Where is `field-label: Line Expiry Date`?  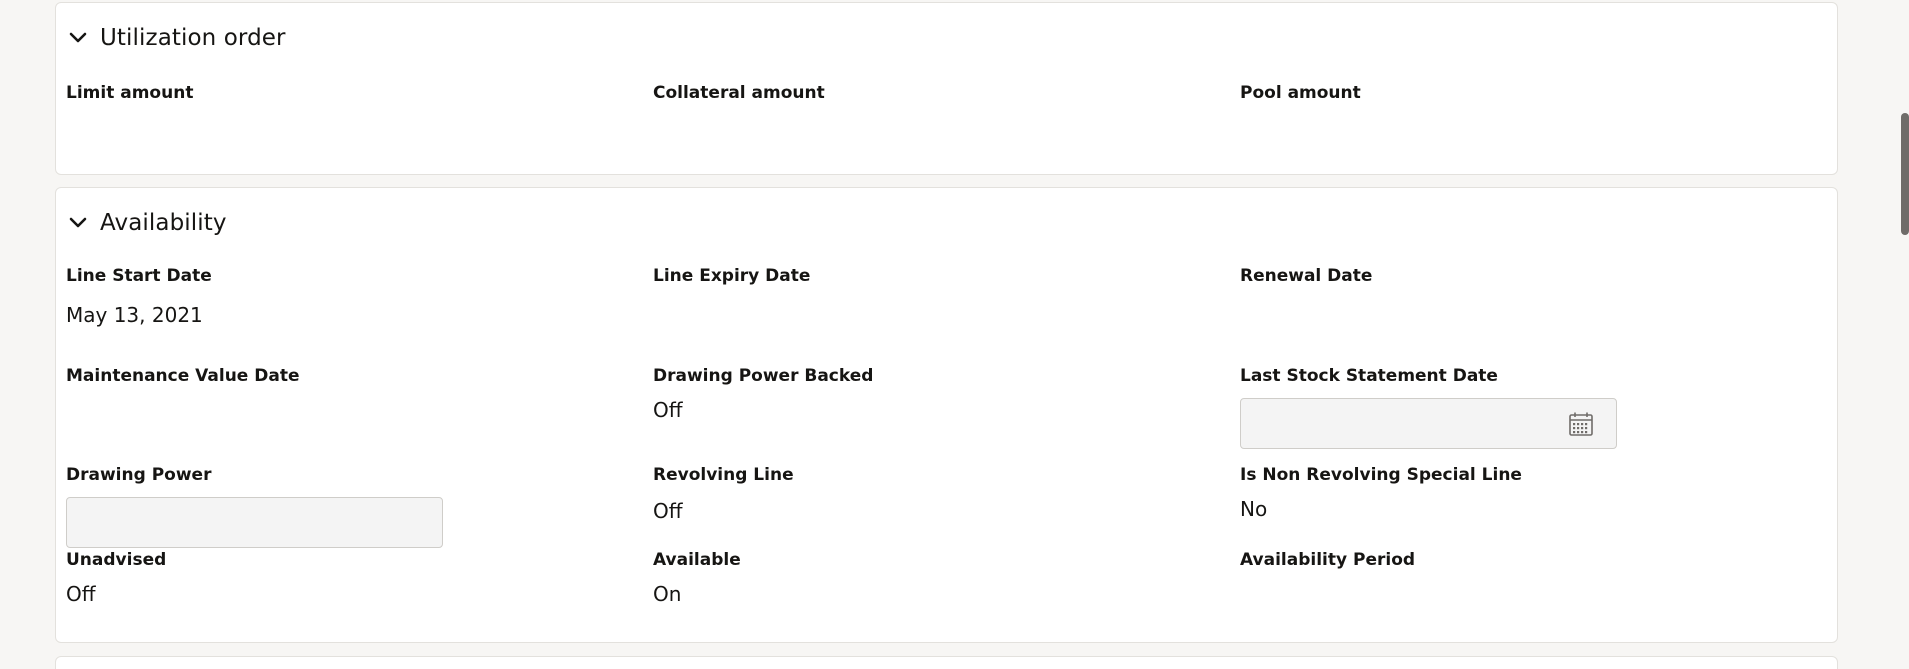 field-label: Line Expiry Date is located at coordinates (732, 276).